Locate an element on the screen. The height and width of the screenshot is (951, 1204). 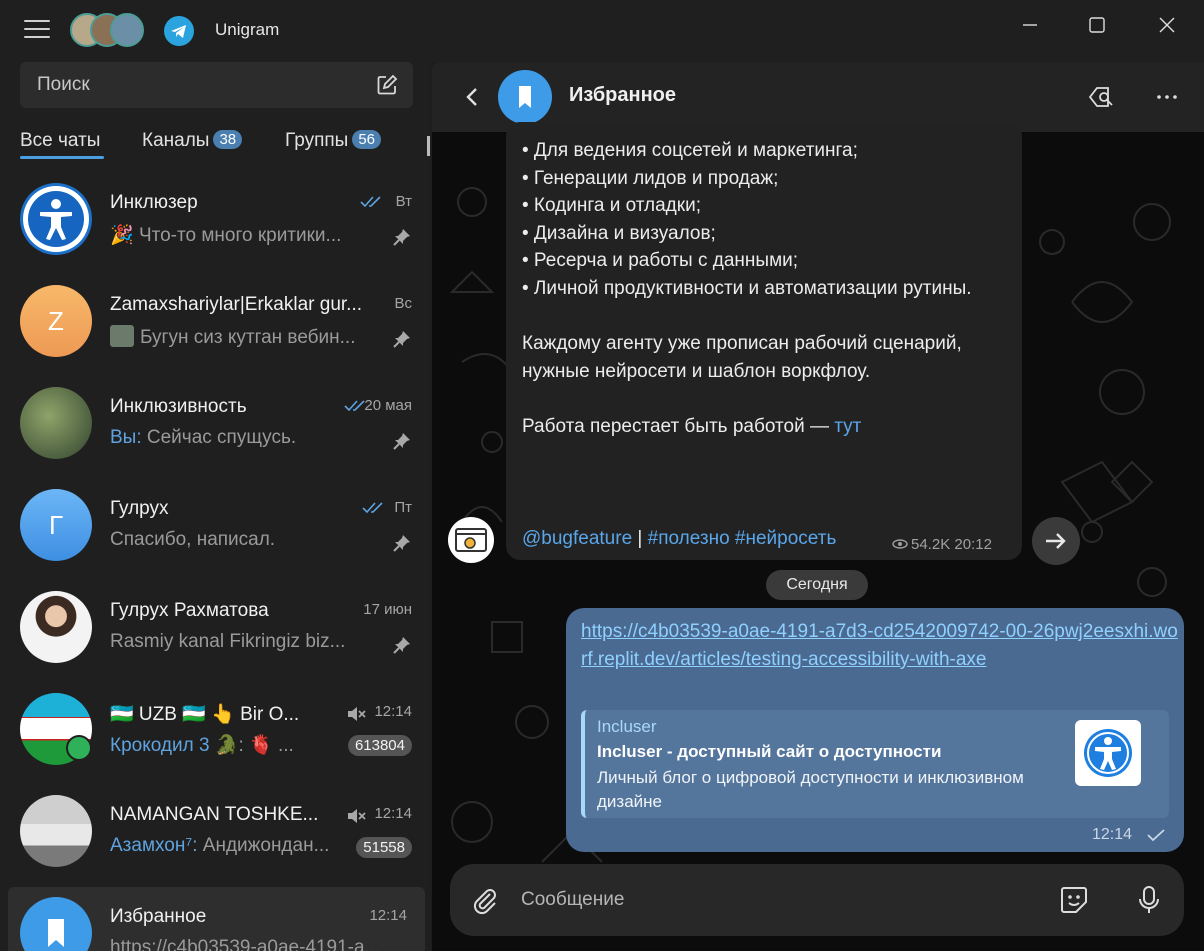
preview-title: Incluser - доступный сайт о доступности is located at coordinates (769, 751).